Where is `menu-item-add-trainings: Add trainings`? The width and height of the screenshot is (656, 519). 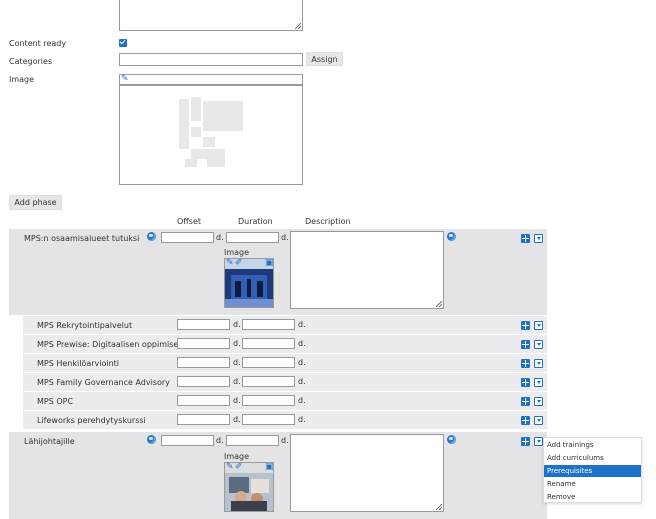 menu-item-add-trainings: Add trainings is located at coordinates (592, 445).